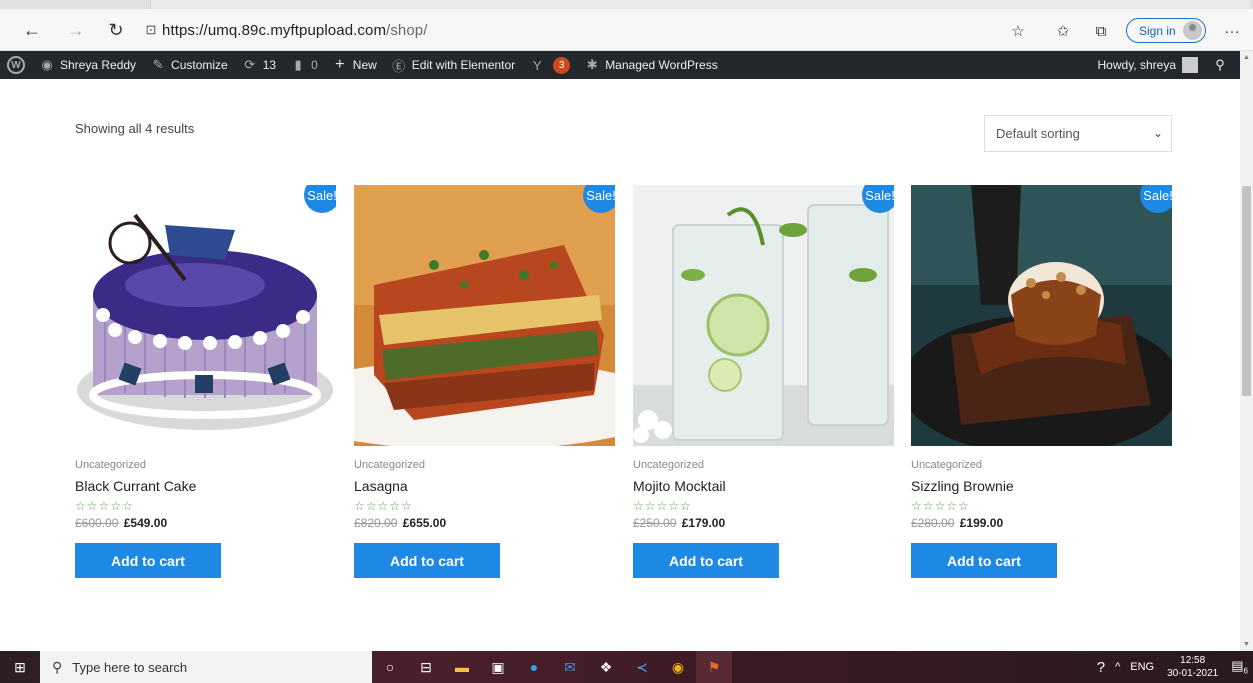 The width and height of the screenshot is (1253, 683). What do you see at coordinates (661, 65) in the screenshot?
I see `managed-label: Managed WordPress` at bounding box center [661, 65].